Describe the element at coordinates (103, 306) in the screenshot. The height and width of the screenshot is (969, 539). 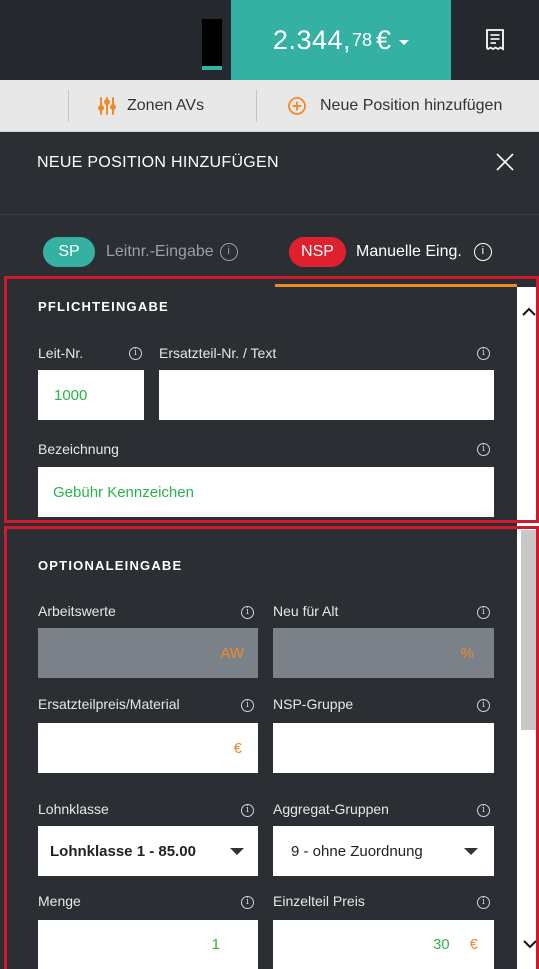
I see `required-title: PFLICHTEINGABE` at that location.